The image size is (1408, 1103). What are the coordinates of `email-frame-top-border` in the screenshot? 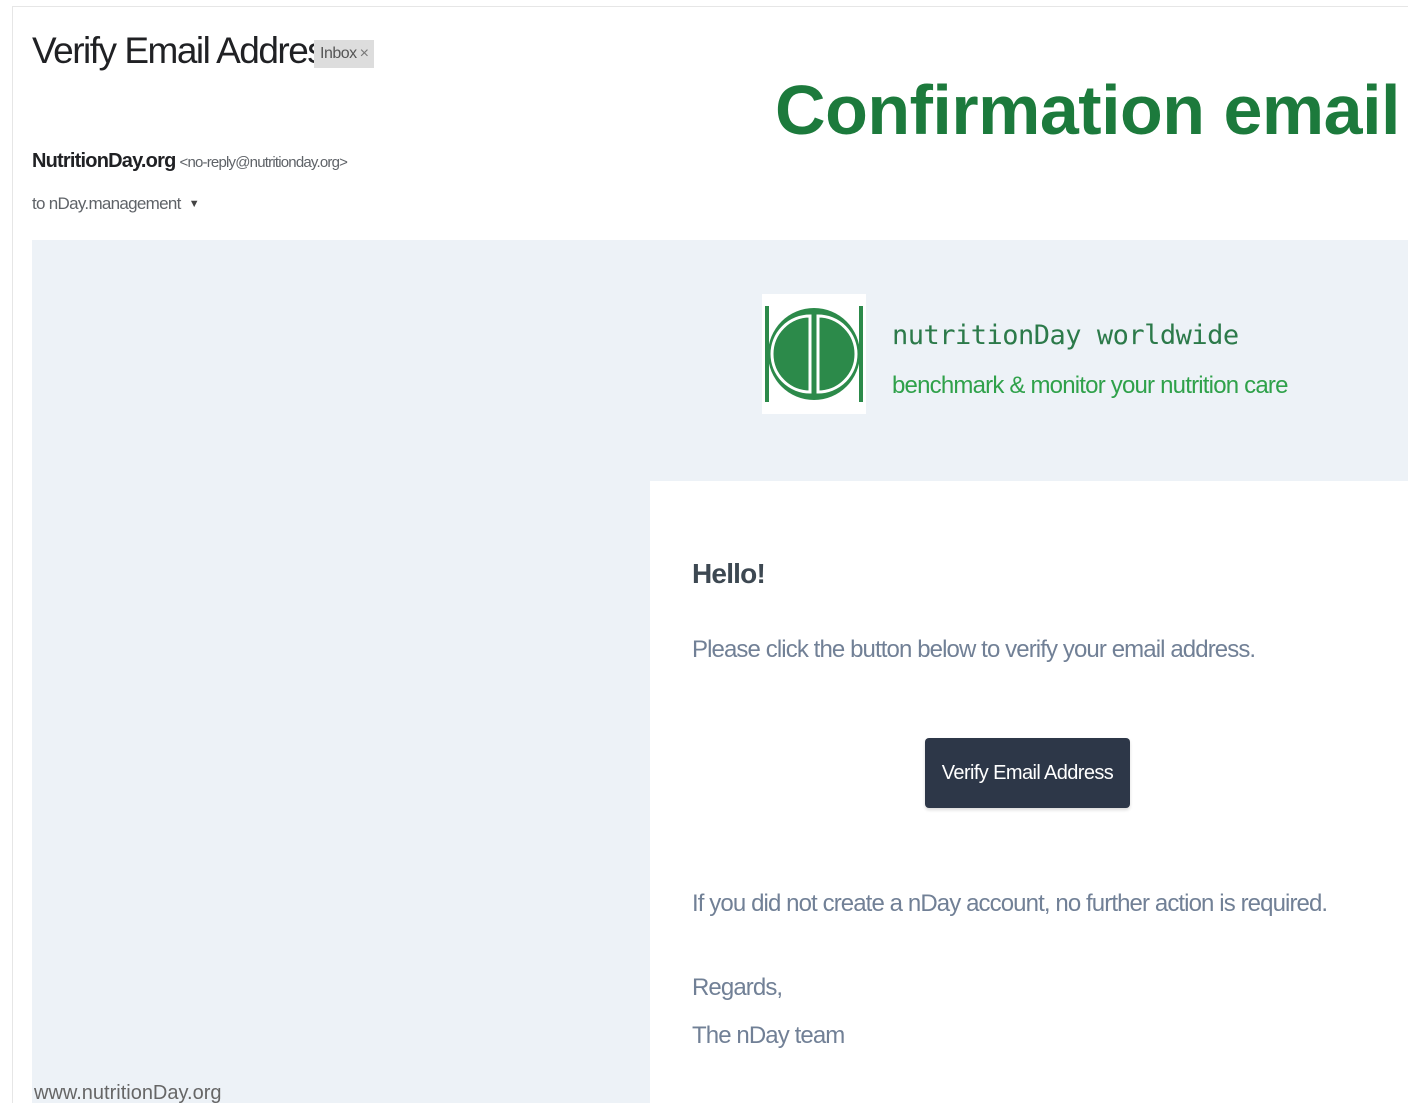 It's located at (710, 6).